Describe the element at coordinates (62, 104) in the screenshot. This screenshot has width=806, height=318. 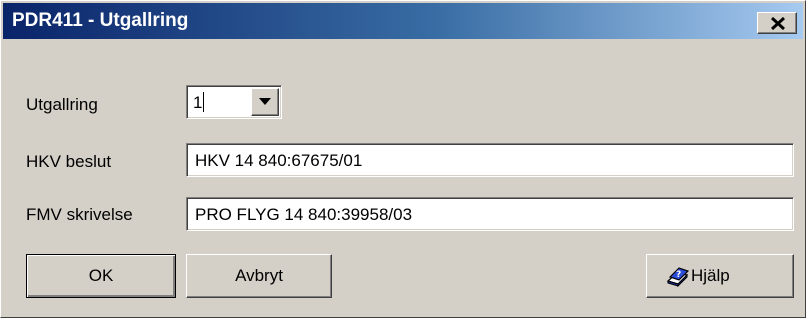
I see `utgallring-label: Utgallring` at that location.